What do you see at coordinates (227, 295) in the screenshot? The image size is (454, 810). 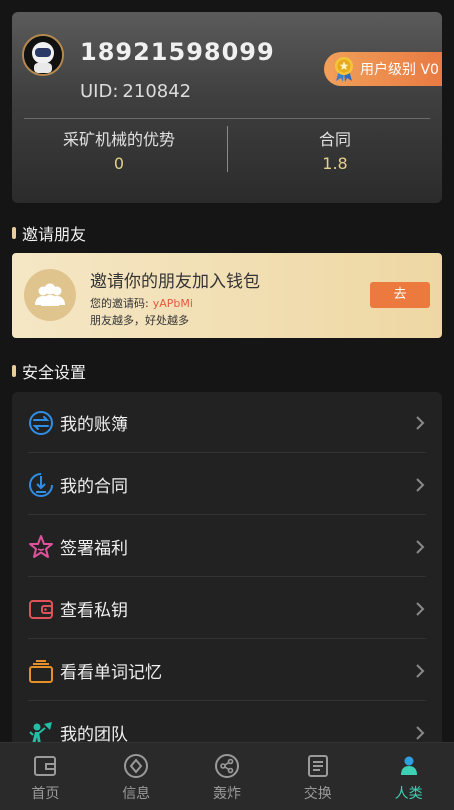 I see `invite-card: 邀请你的朋友加入钱包 您的邀请码: yAPbMi 朋友越多，好处越多 去` at bounding box center [227, 295].